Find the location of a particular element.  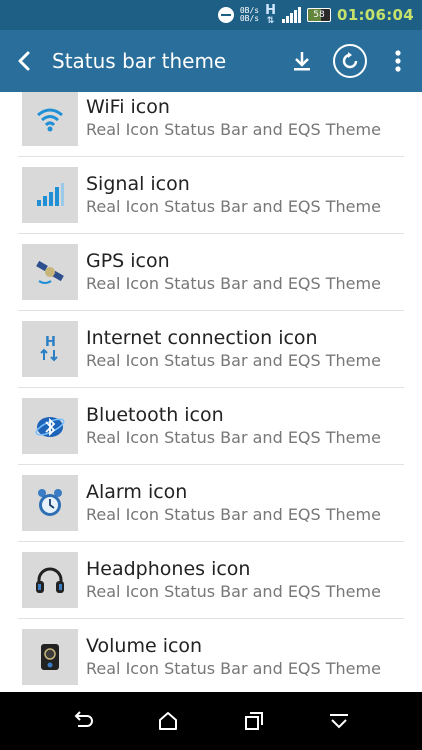

item-title: Headphones icon is located at coordinates (168, 569).